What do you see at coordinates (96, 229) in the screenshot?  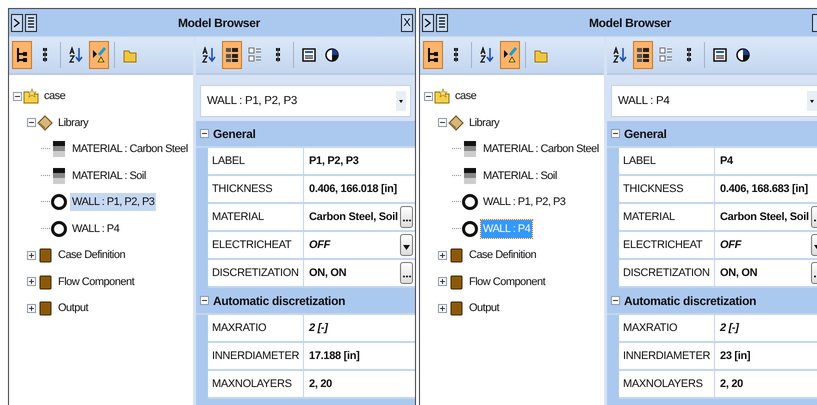 I see `tree-item: WALL : P4` at bounding box center [96, 229].